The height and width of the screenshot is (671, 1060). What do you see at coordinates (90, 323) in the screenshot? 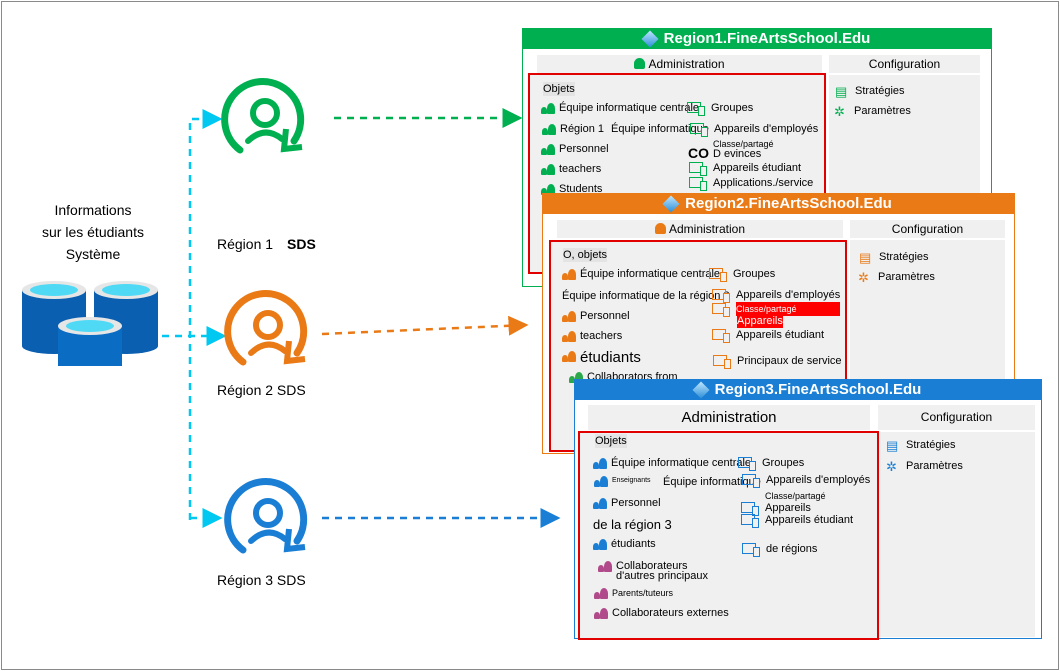
I see `database-icon` at bounding box center [90, 323].